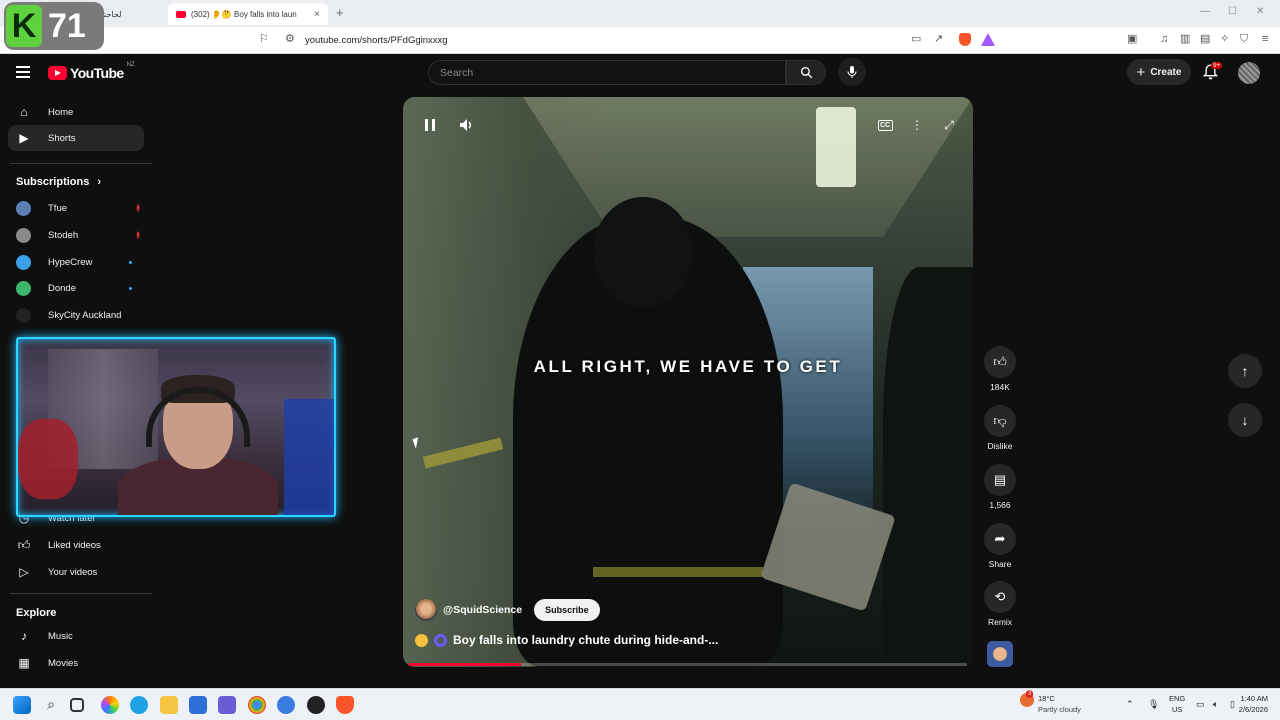  Describe the element at coordinates (376, 40) in the screenshot. I see `url-field: youtube.com/shorts/PFdGginxxxg` at that location.